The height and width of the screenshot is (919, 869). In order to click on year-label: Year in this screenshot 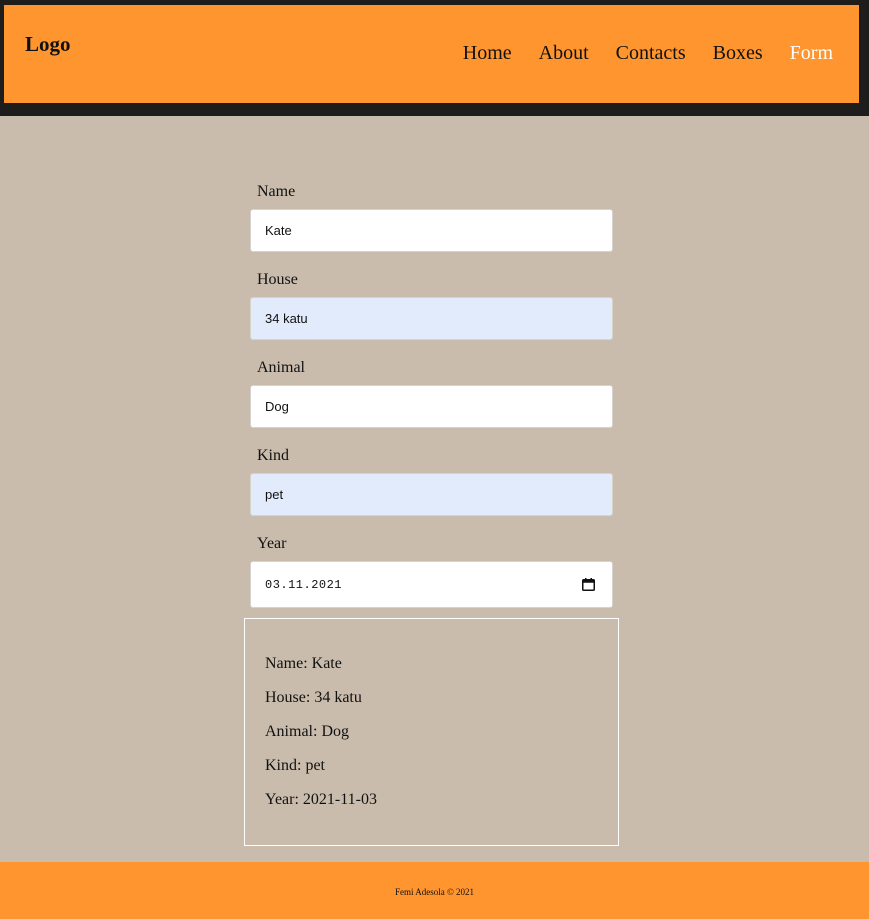, I will do `click(272, 543)`.